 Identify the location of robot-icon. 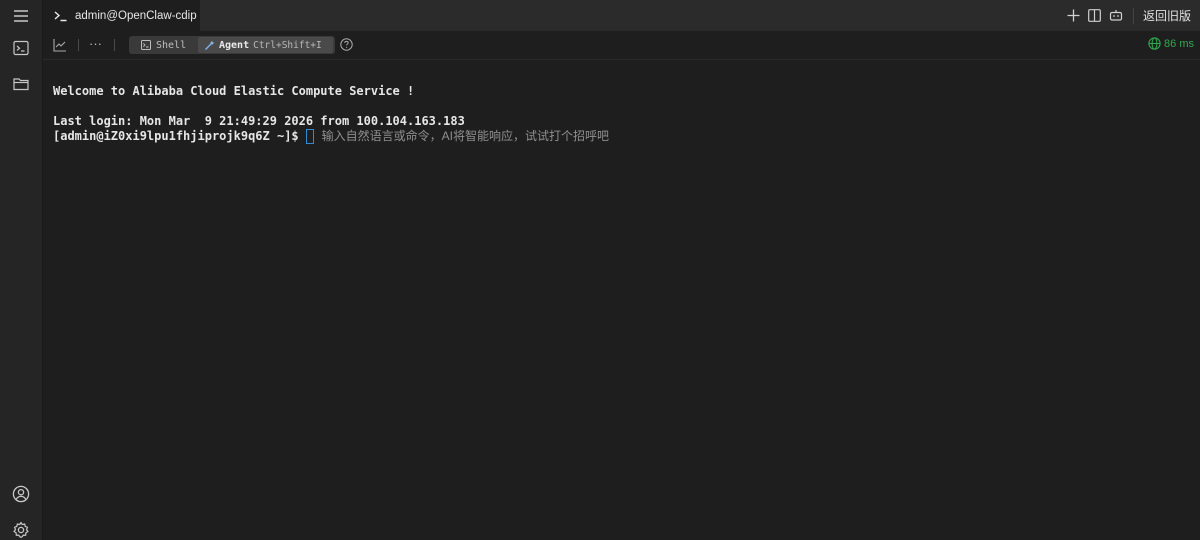
(1116, 16).